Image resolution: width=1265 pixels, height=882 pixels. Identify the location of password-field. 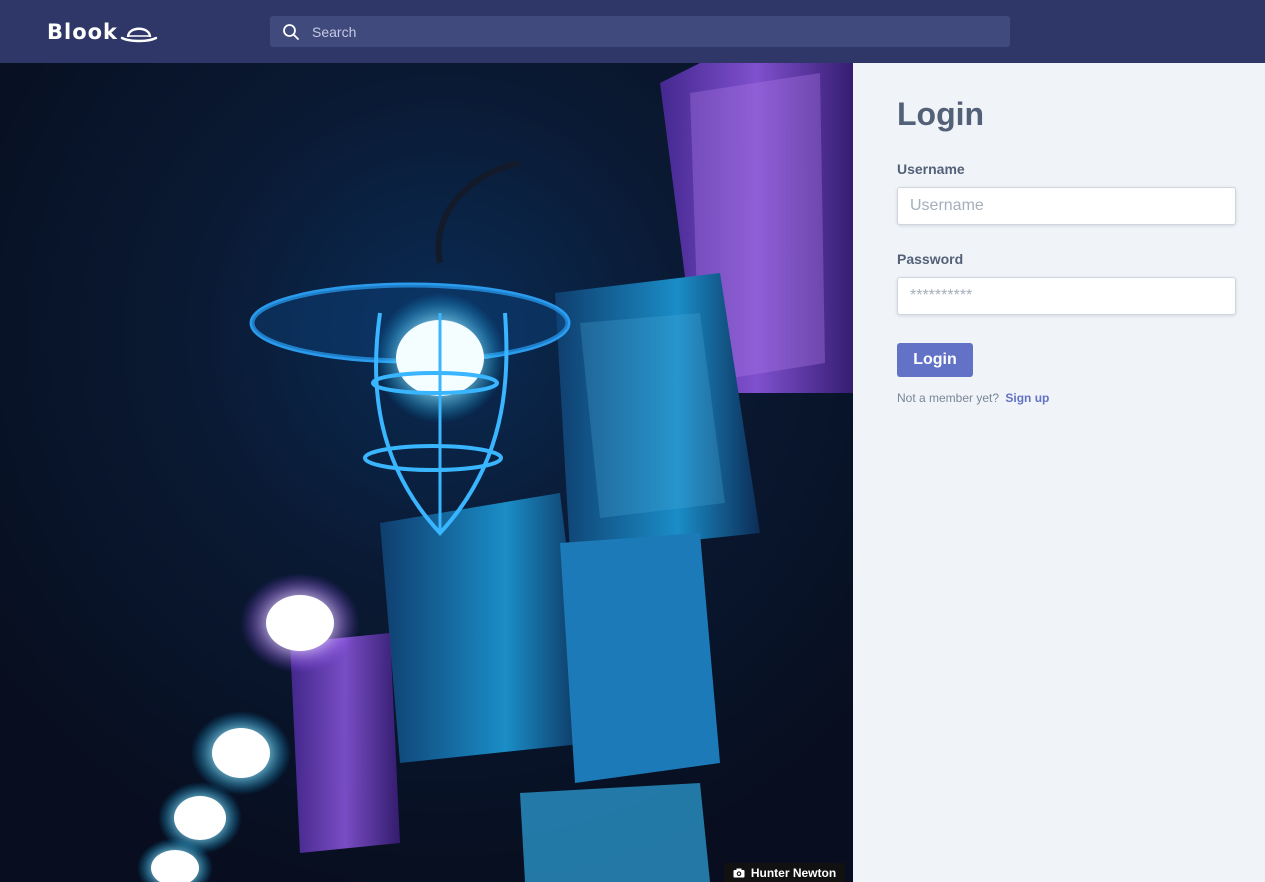
(1066, 296).